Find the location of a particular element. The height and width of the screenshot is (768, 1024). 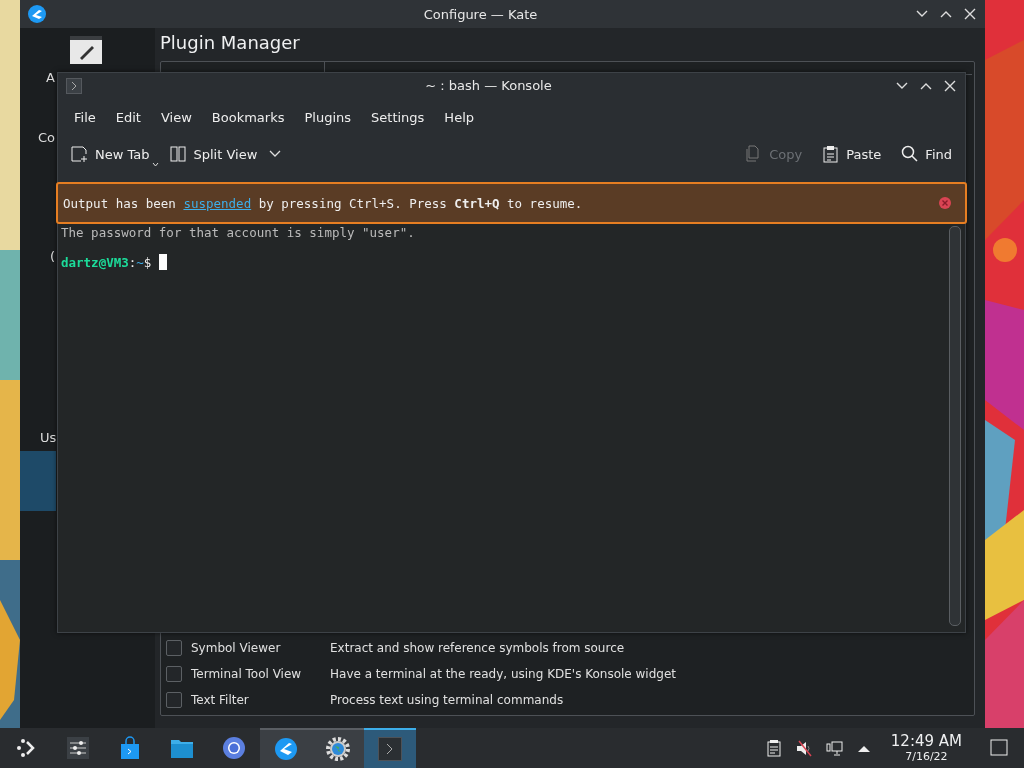

bird-icon is located at coordinates (286, 749).